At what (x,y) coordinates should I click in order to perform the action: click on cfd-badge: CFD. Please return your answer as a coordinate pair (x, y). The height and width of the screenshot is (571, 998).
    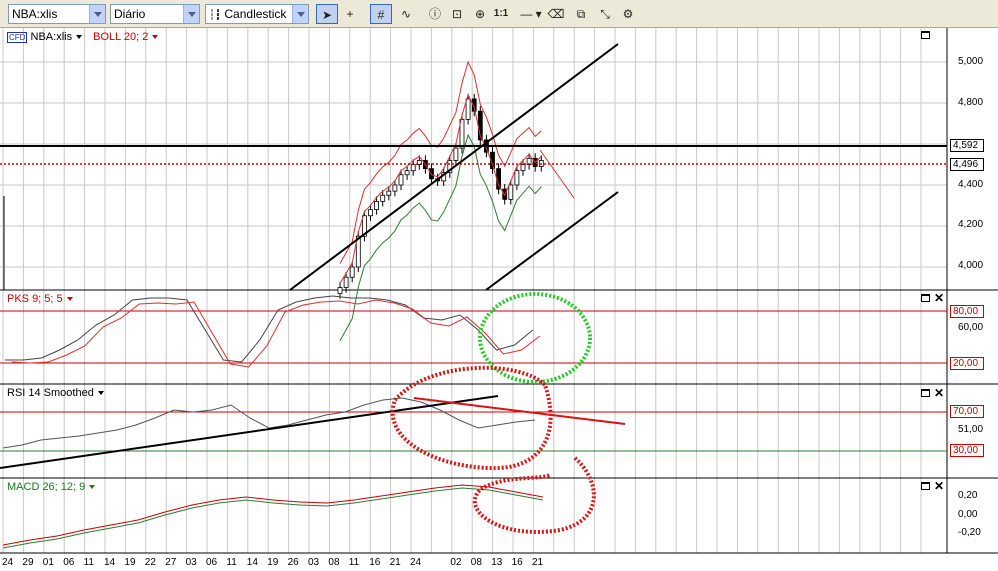
    Looking at the image, I should click on (17, 37).